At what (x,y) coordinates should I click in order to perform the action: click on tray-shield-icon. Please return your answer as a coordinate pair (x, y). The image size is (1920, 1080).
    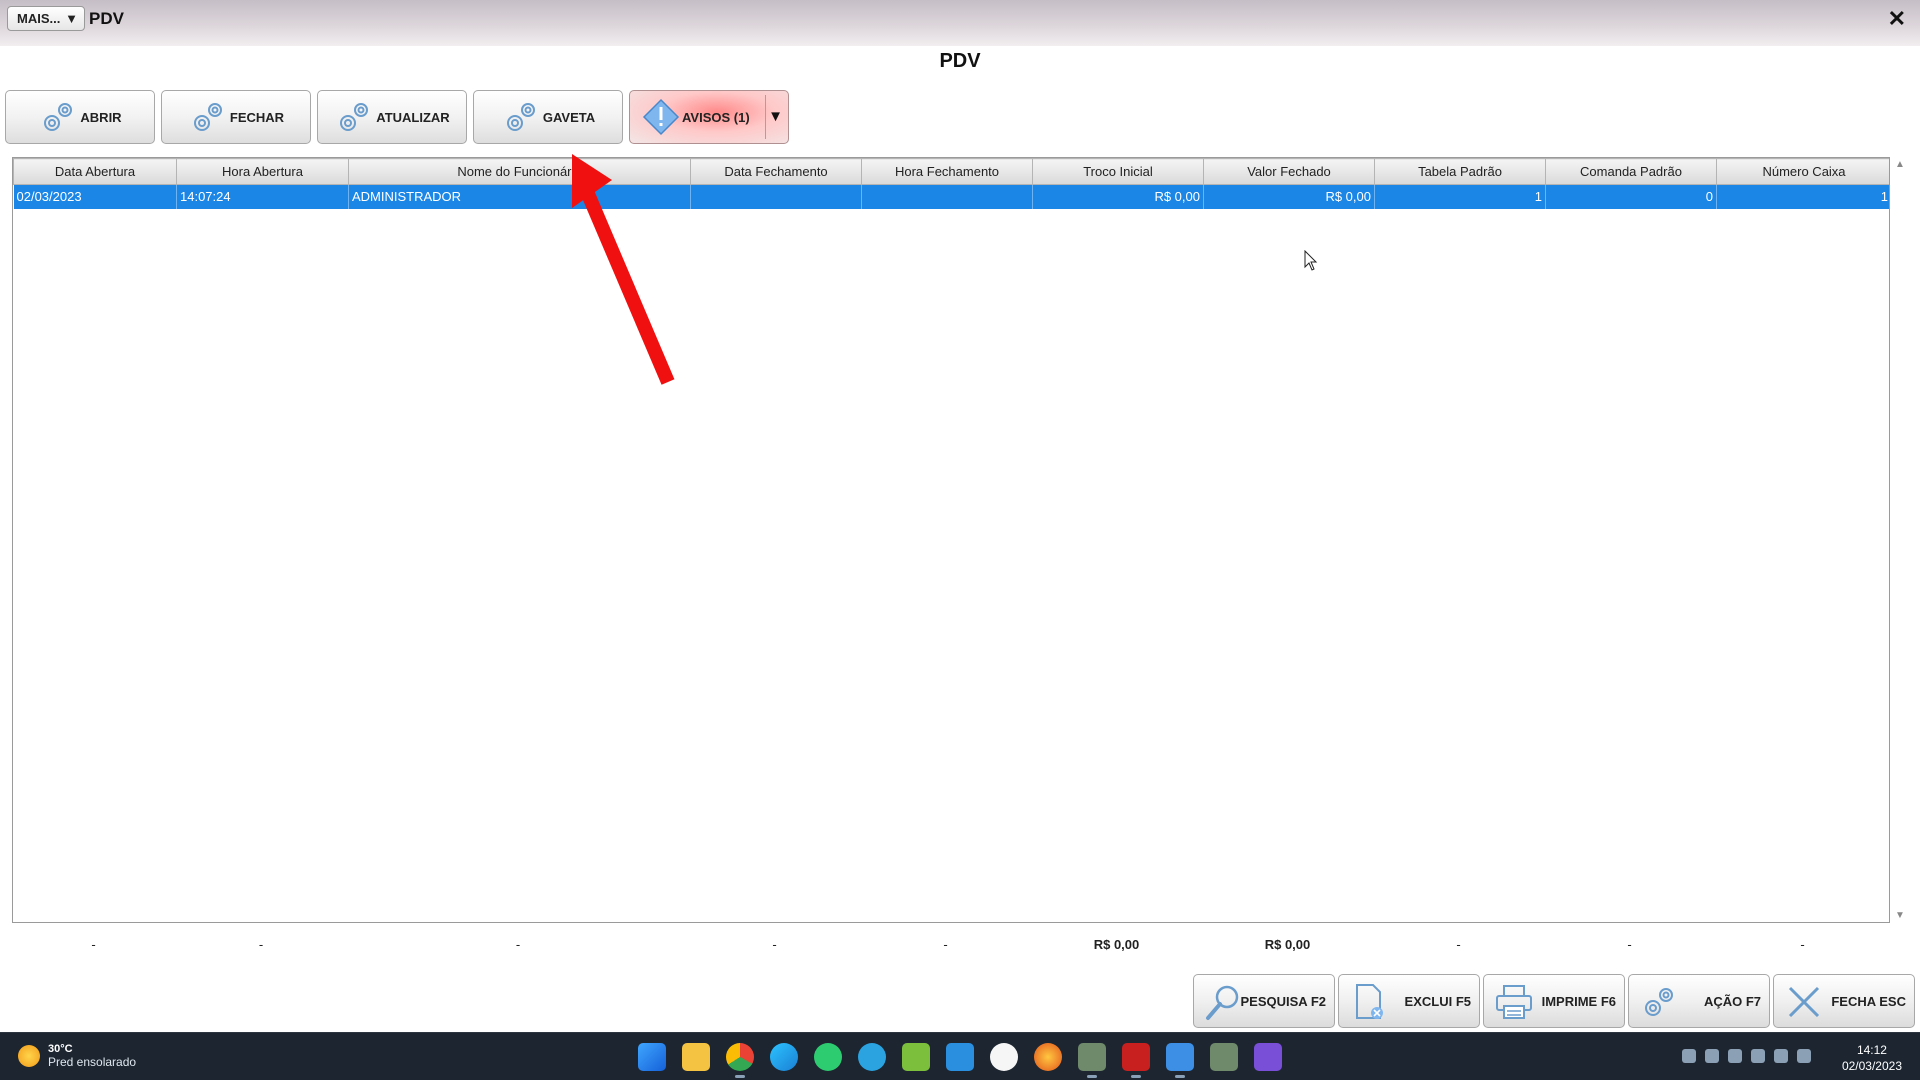
    Looking at the image, I should click on (1735, 1056).